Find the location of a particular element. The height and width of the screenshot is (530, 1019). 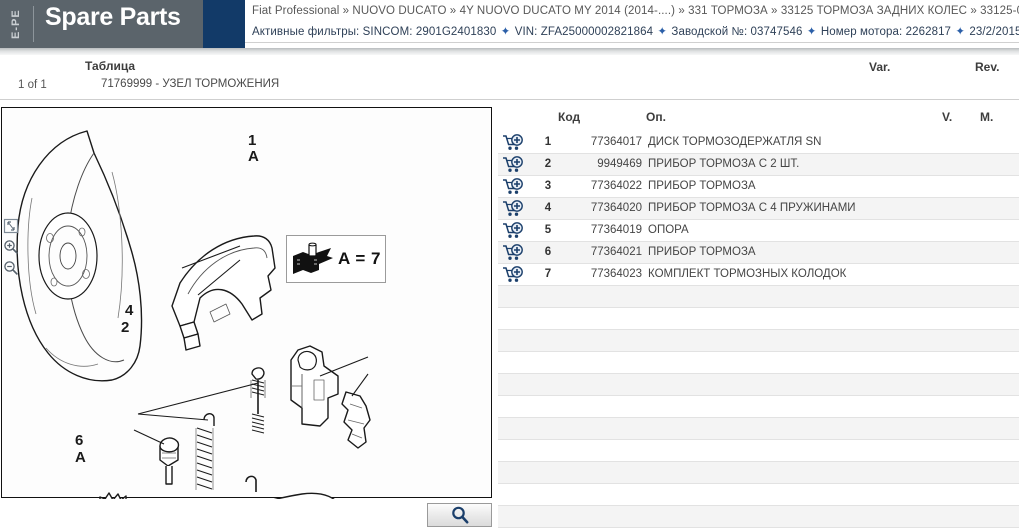

parts-table-header: Код Оп. V. M. is located at coordinates (758, 117).